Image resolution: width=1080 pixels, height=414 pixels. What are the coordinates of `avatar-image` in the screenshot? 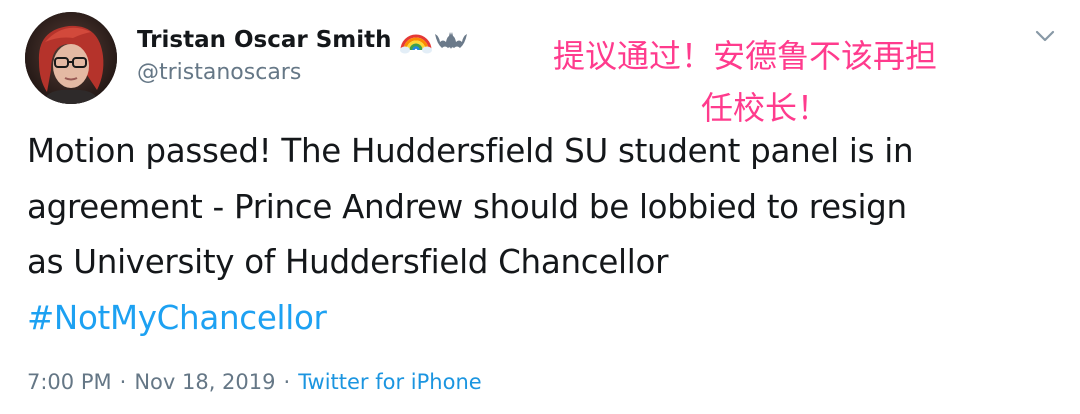 It's located at (71, 58).